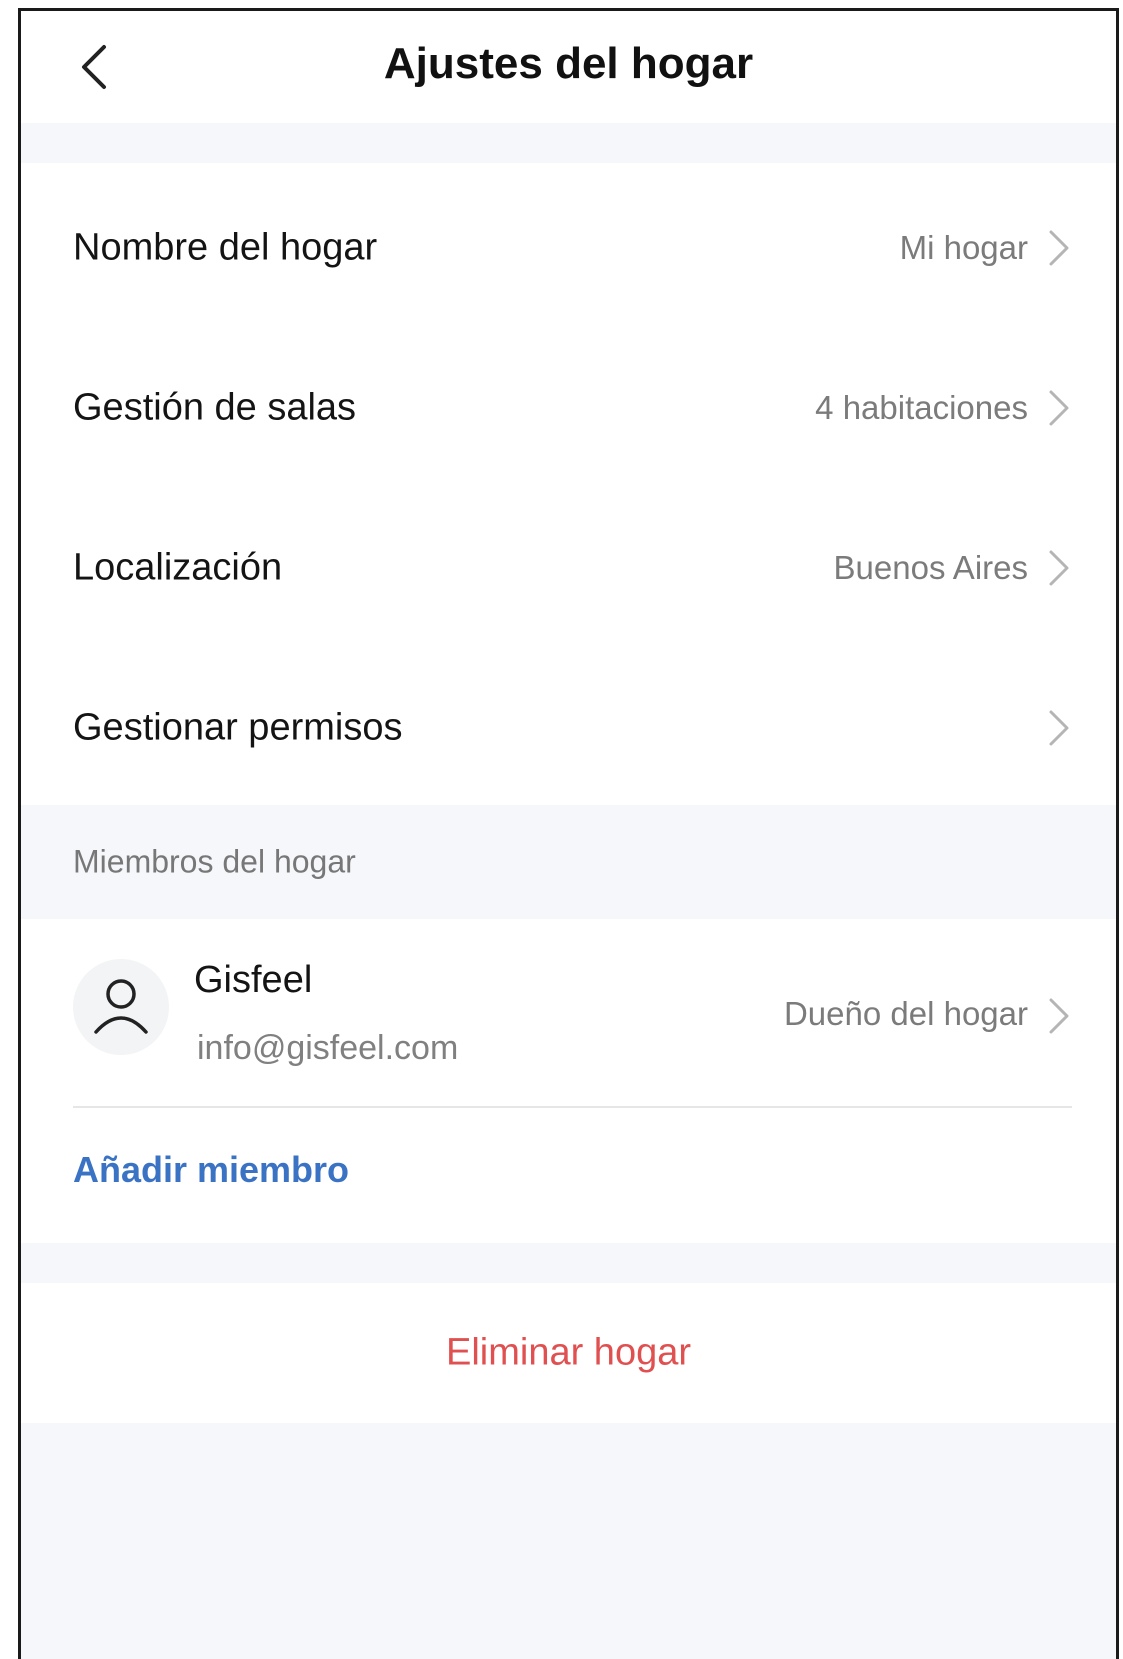  I want to click on setting-row-home-name: Nombre del hogar Mi hogar, so click(568, 248).